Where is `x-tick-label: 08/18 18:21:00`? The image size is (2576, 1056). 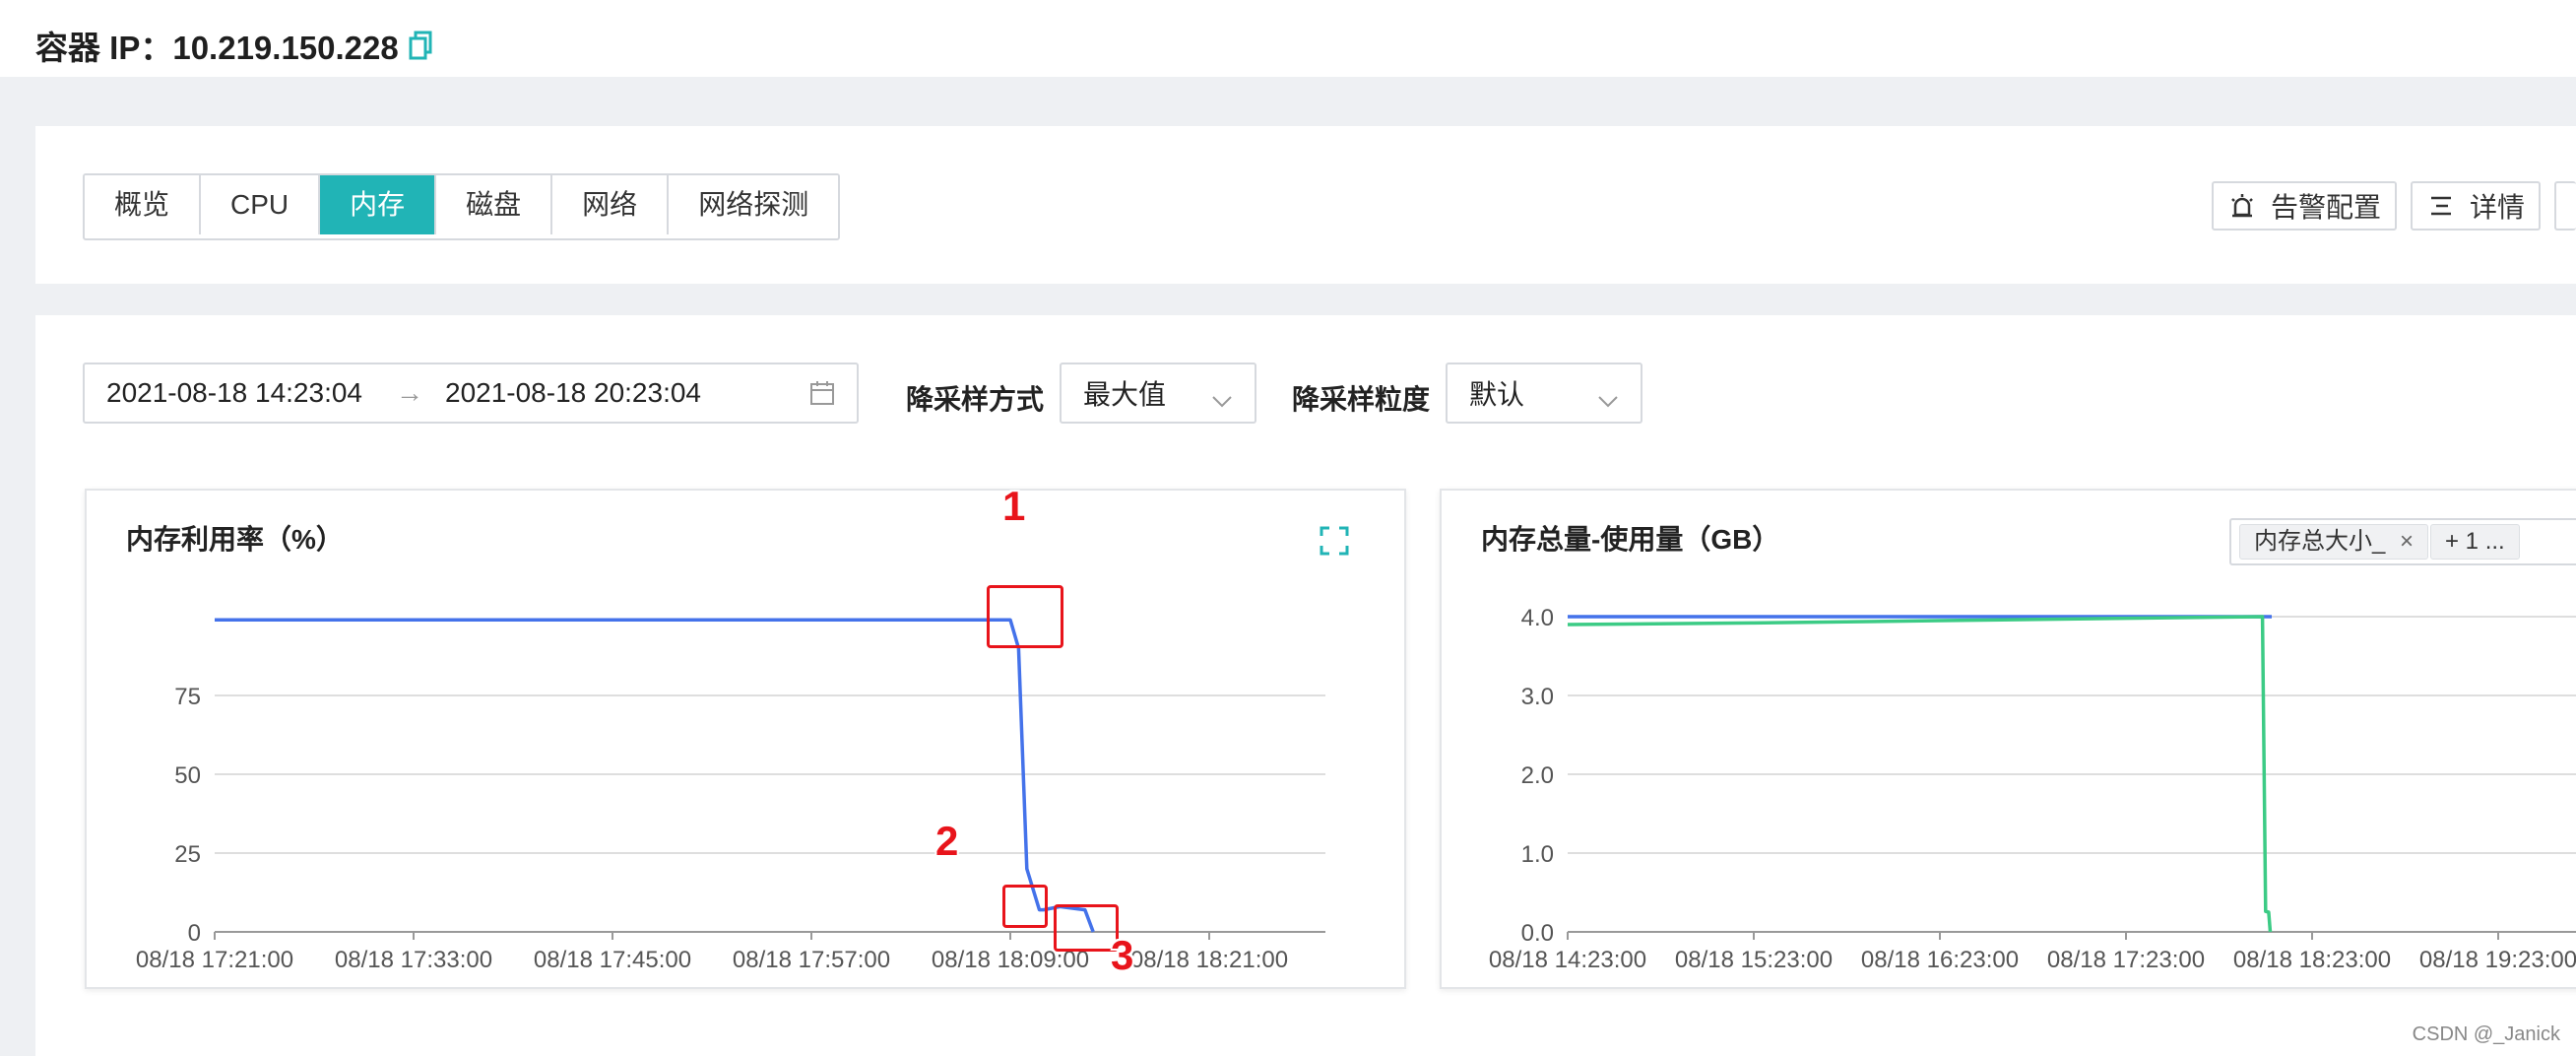 x-tick-label: 08/18 18:21:00 is located at coordinates (1209, 960).